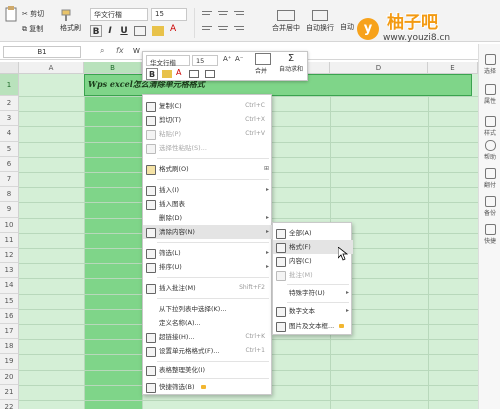 The height and width of the screenshot is (409, 500). What do you see at coordinates (140, 31) in the screenshot?
I see `border-icon` at bounding box center [140, 31].